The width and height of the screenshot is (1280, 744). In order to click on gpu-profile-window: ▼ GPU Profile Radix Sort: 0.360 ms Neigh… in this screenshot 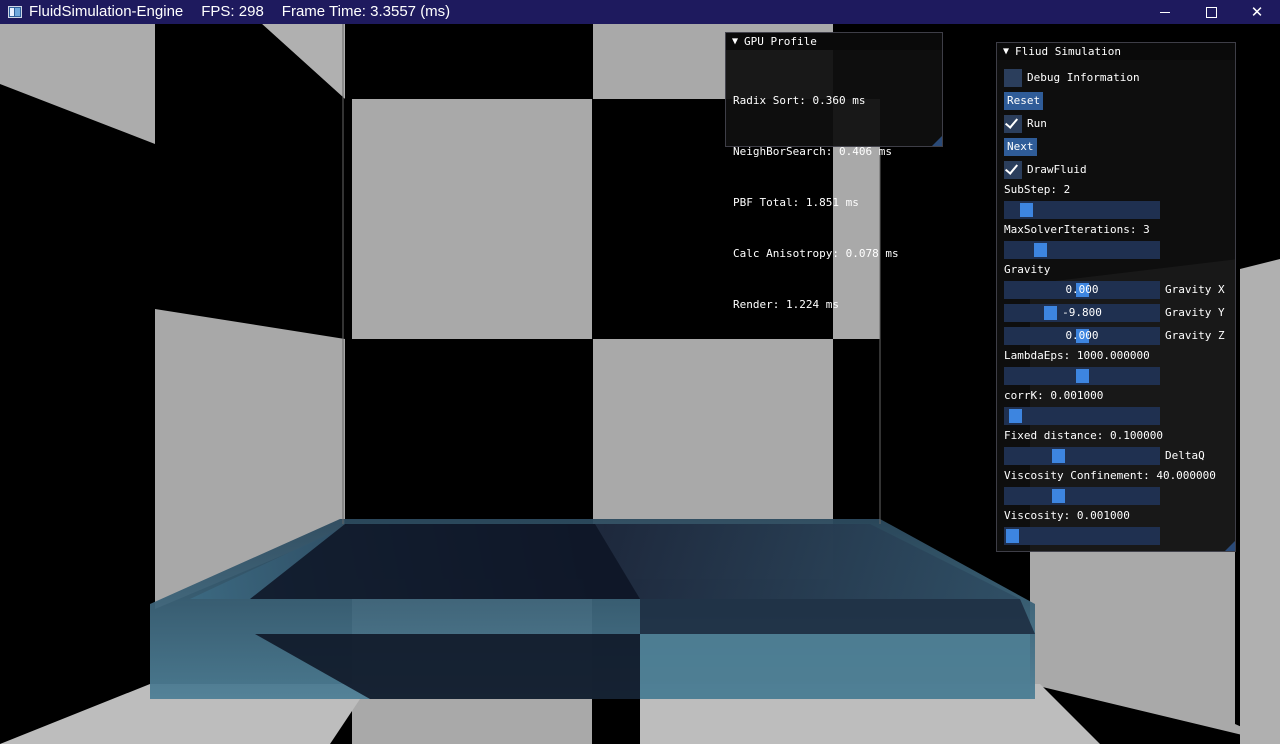, I will do `click(834, 171)`.